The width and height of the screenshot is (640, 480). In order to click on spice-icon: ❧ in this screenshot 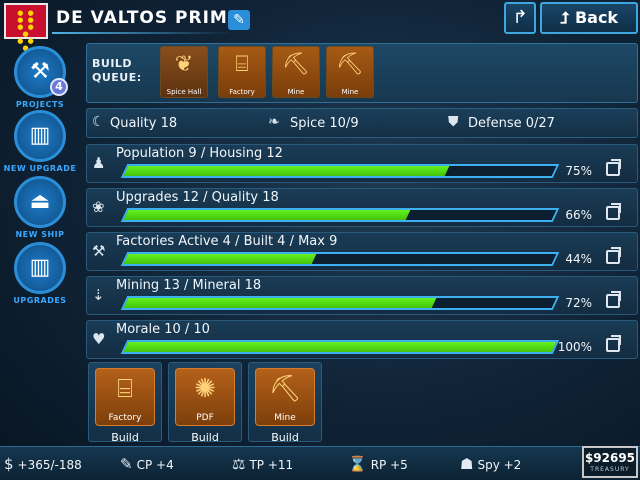, I will do `click(274, 122)`.